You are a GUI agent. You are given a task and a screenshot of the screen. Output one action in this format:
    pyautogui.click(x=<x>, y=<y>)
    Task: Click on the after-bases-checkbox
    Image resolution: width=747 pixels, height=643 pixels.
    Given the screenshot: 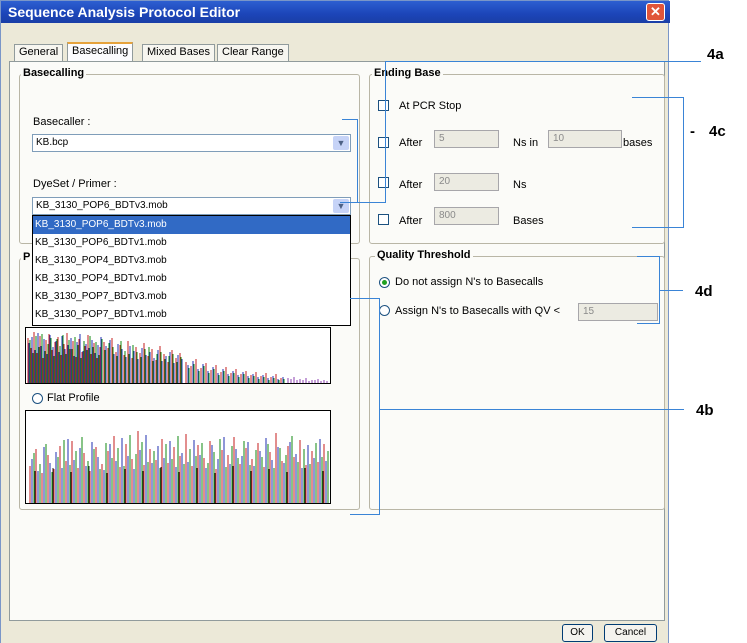 What is the action you would take?
    pyautogui.click(x=383, y=219)
    